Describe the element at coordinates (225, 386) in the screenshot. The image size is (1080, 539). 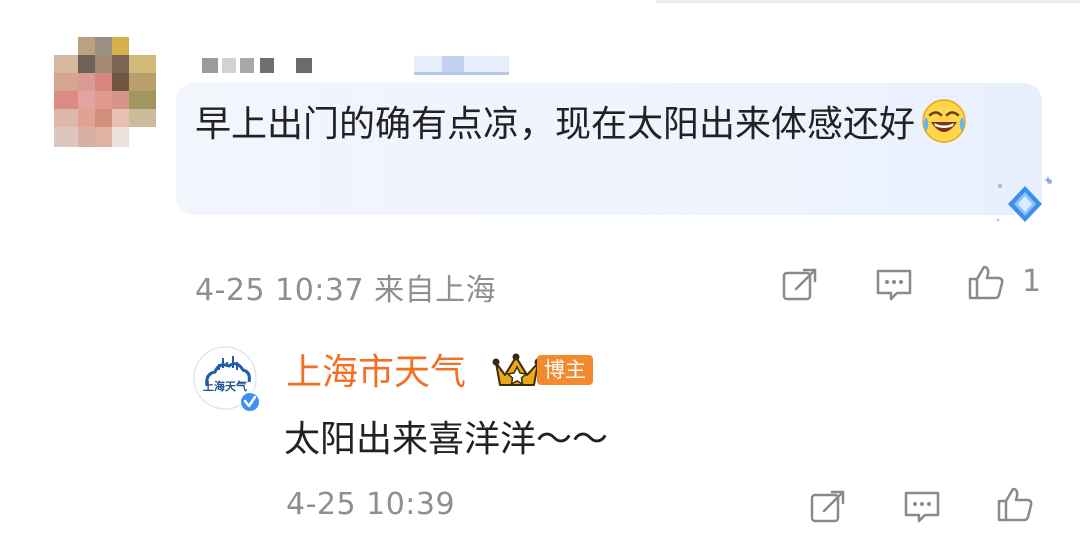
I see `avatar-text: 上海天气` at that location.